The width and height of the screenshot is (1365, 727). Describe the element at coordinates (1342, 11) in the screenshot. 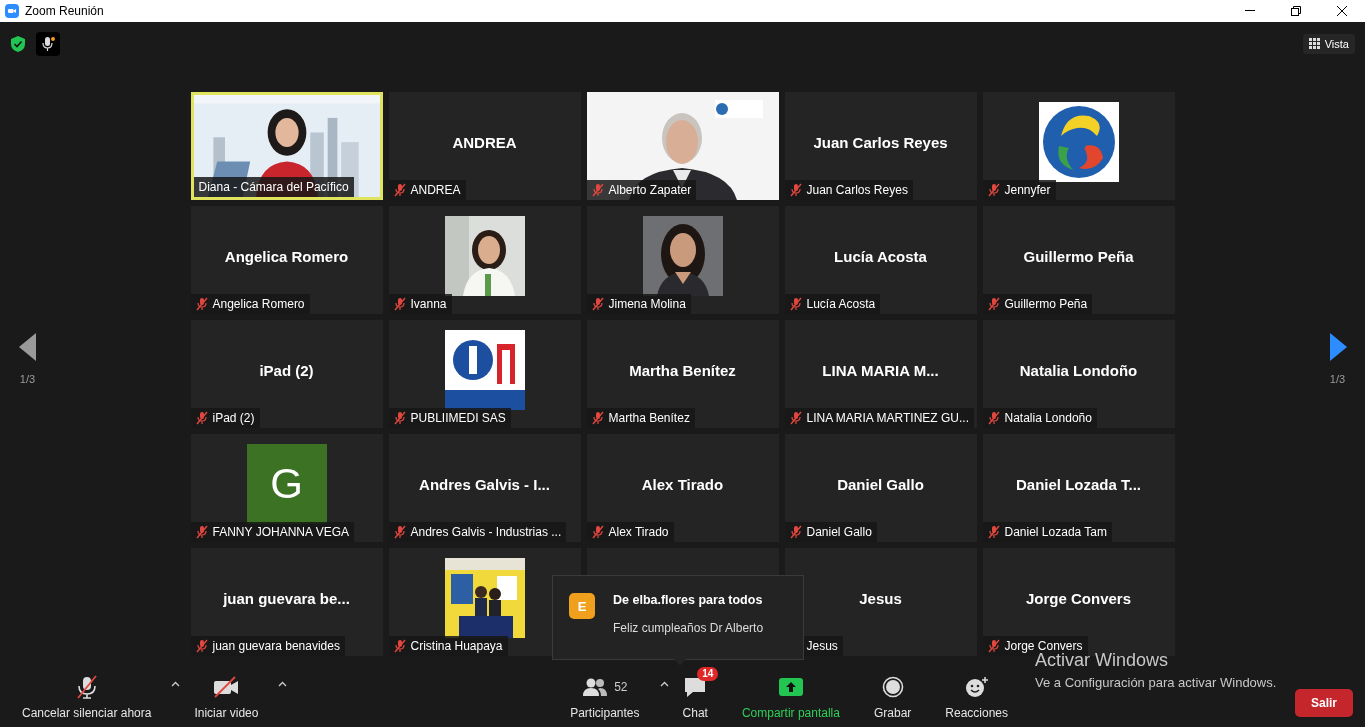

I see `close-icon` at that location.